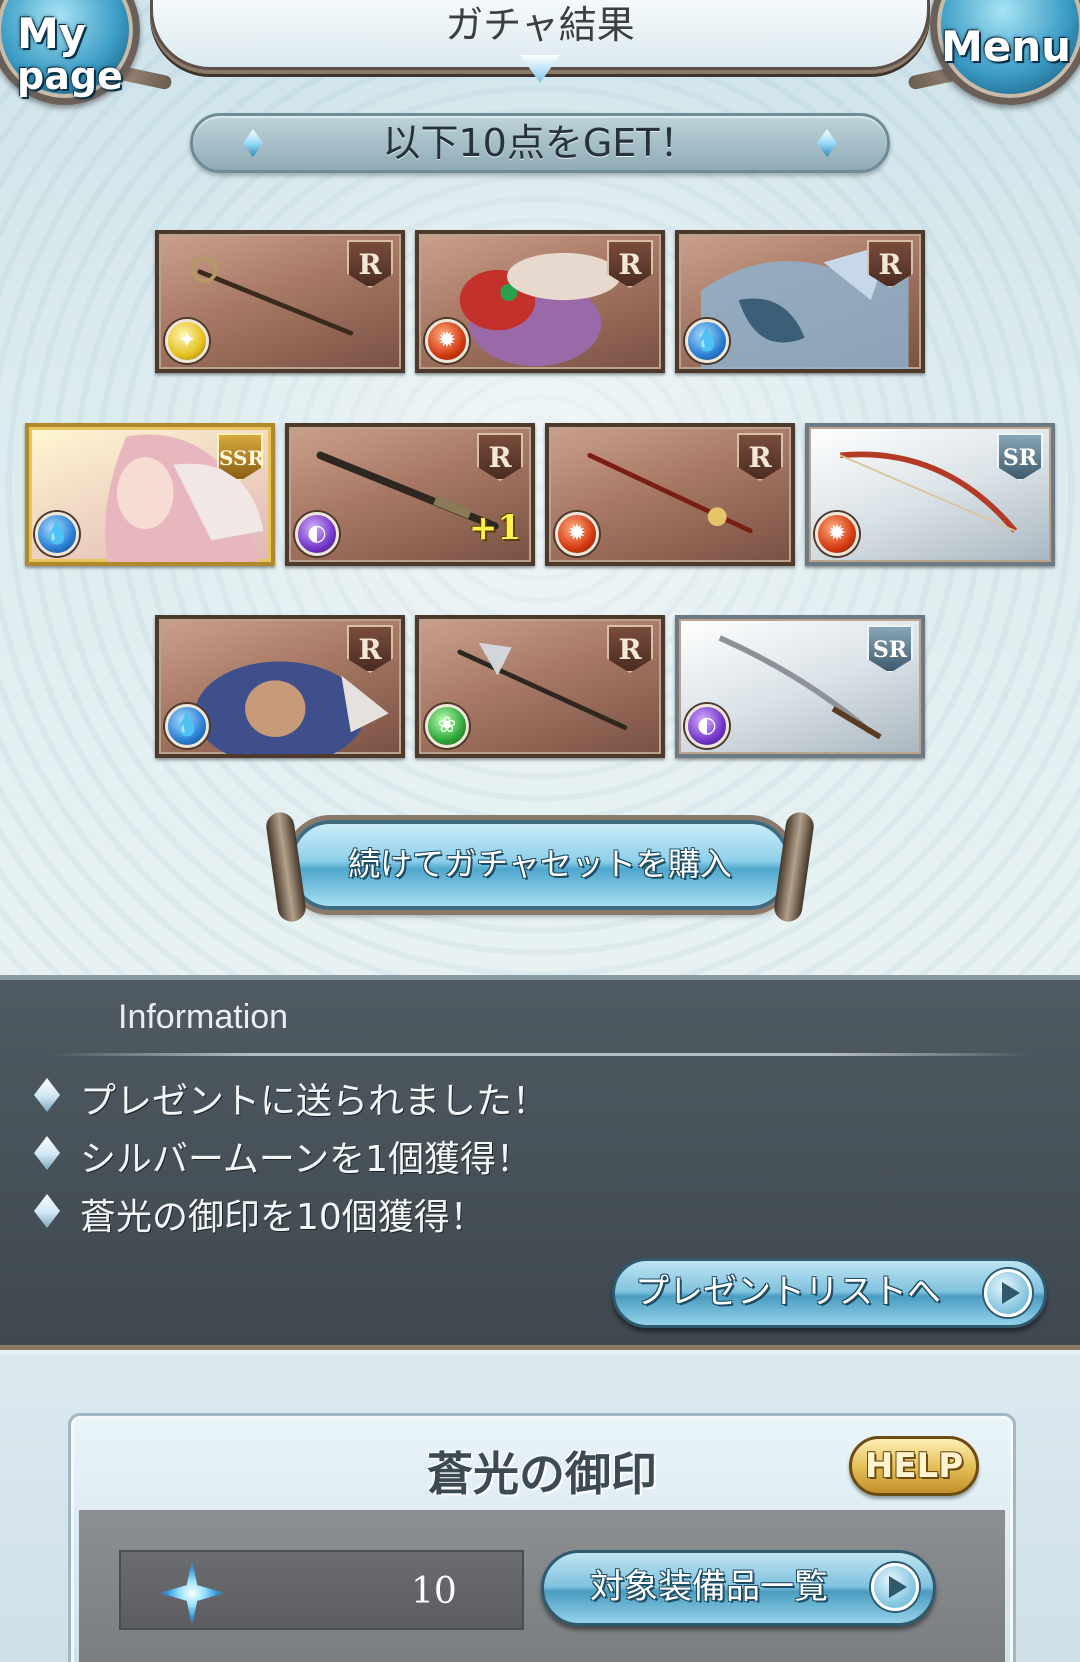 The image size is (1080, 1662). I want to click on item-card-3: R 💧, so click(800, 301).